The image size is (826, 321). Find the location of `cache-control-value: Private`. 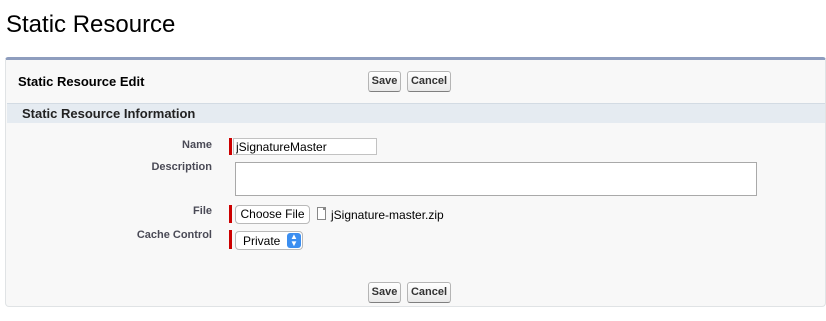

cache-control-value: Private is located at coordinates (262, 241).